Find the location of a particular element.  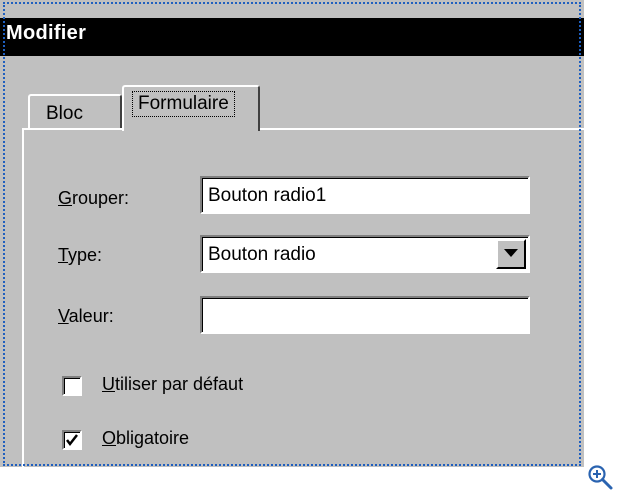

dialog-title: Modifier is located at coordinates (46, 33).